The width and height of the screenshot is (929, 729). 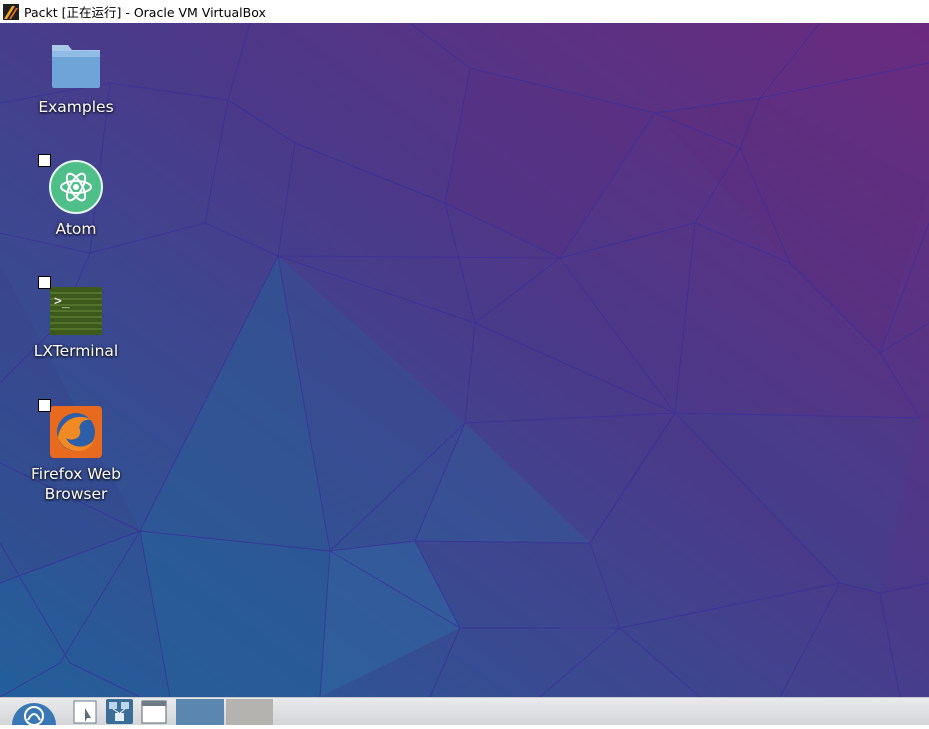 What do you see at coordinates (76, 229) in the screenshot?
I see `desktop-icon-label: Atom` at bounding box center [76, 229].